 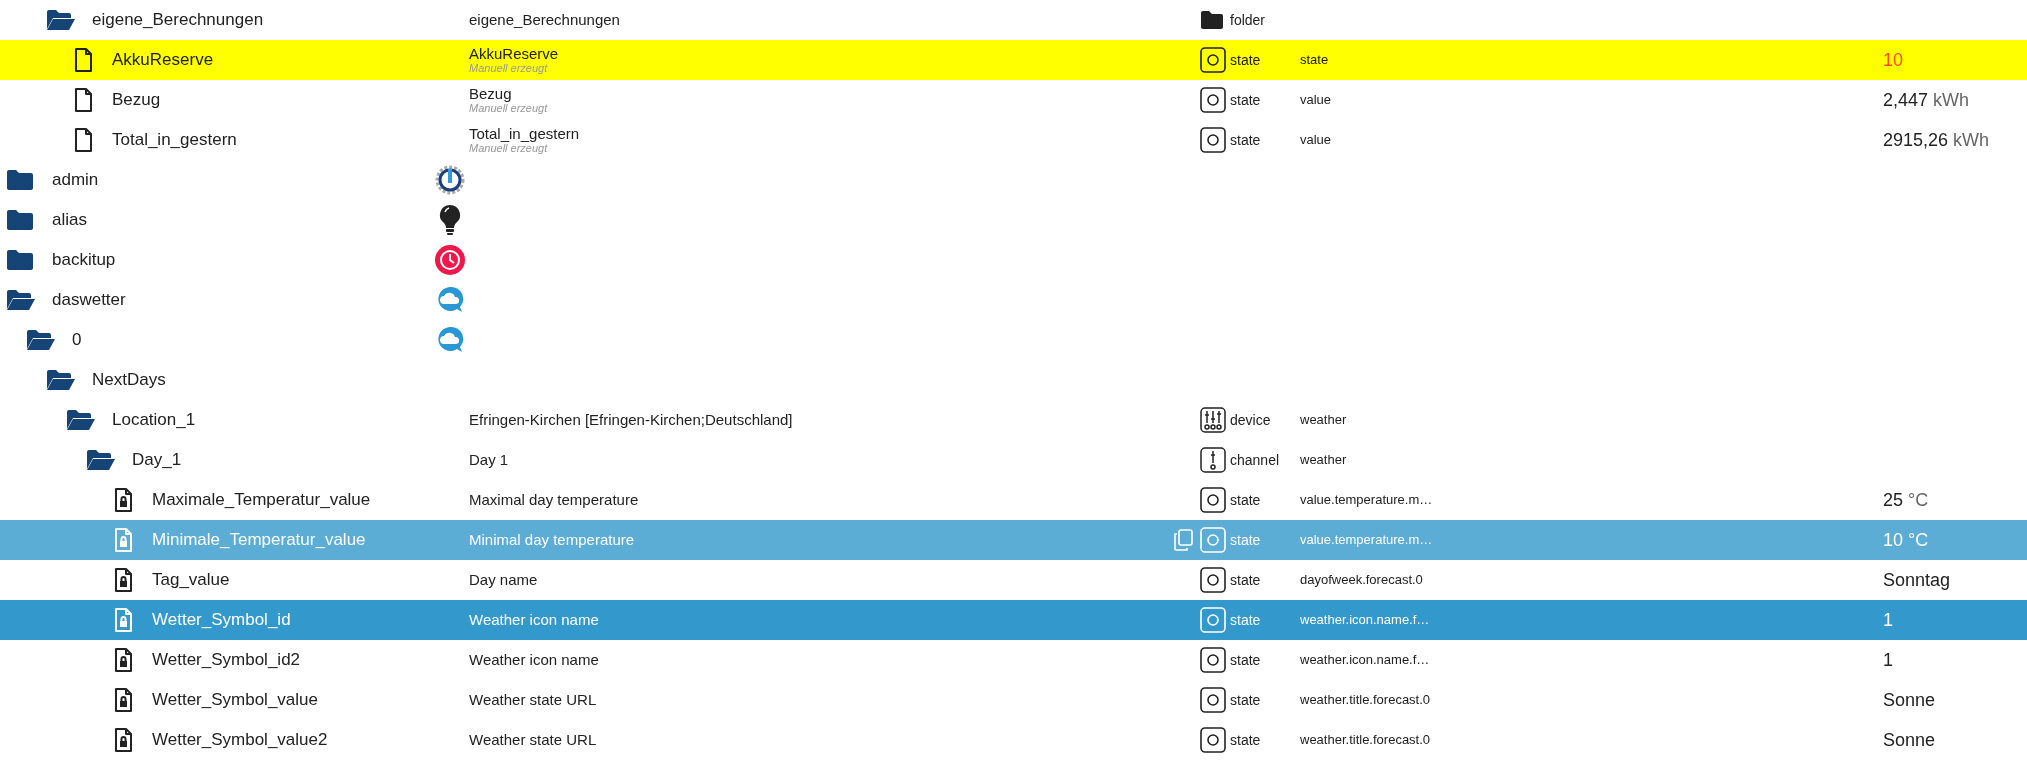 I want to click on node-name: backitup, so click(x=84, y=260).